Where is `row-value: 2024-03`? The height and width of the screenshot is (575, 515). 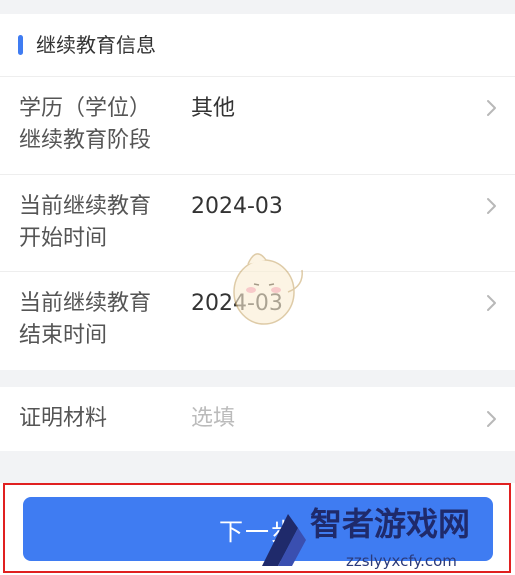 row-value: 2024-03 is located at coordinates (237, 206).